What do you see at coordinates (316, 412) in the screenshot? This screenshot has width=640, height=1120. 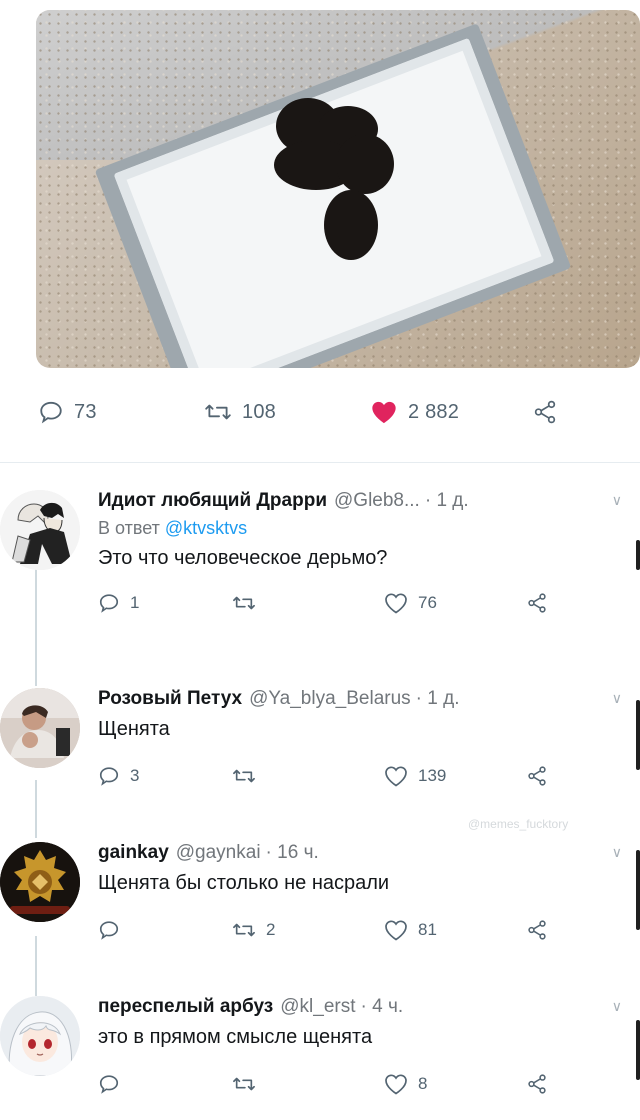 I see `tweet-action-bar: 73 108 2 882` at bounding box center [316, 412].